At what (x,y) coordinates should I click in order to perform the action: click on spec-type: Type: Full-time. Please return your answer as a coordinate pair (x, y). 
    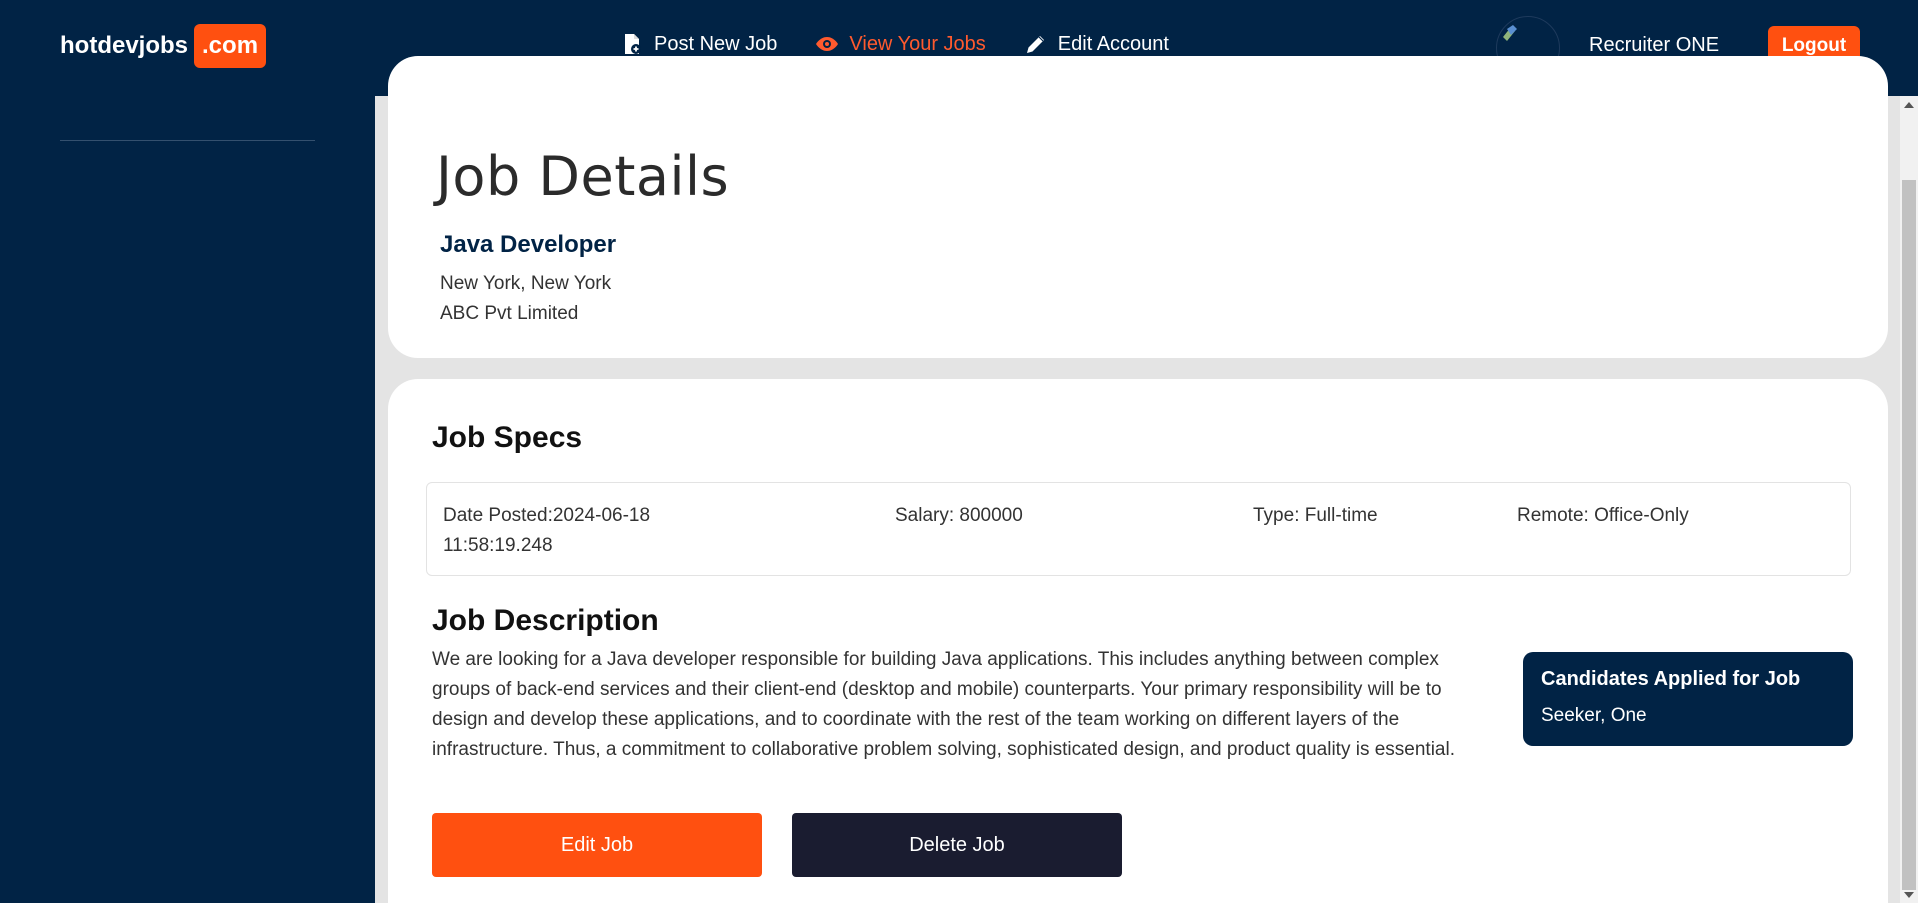
    Looking at the image, I should click on (1315, 515).